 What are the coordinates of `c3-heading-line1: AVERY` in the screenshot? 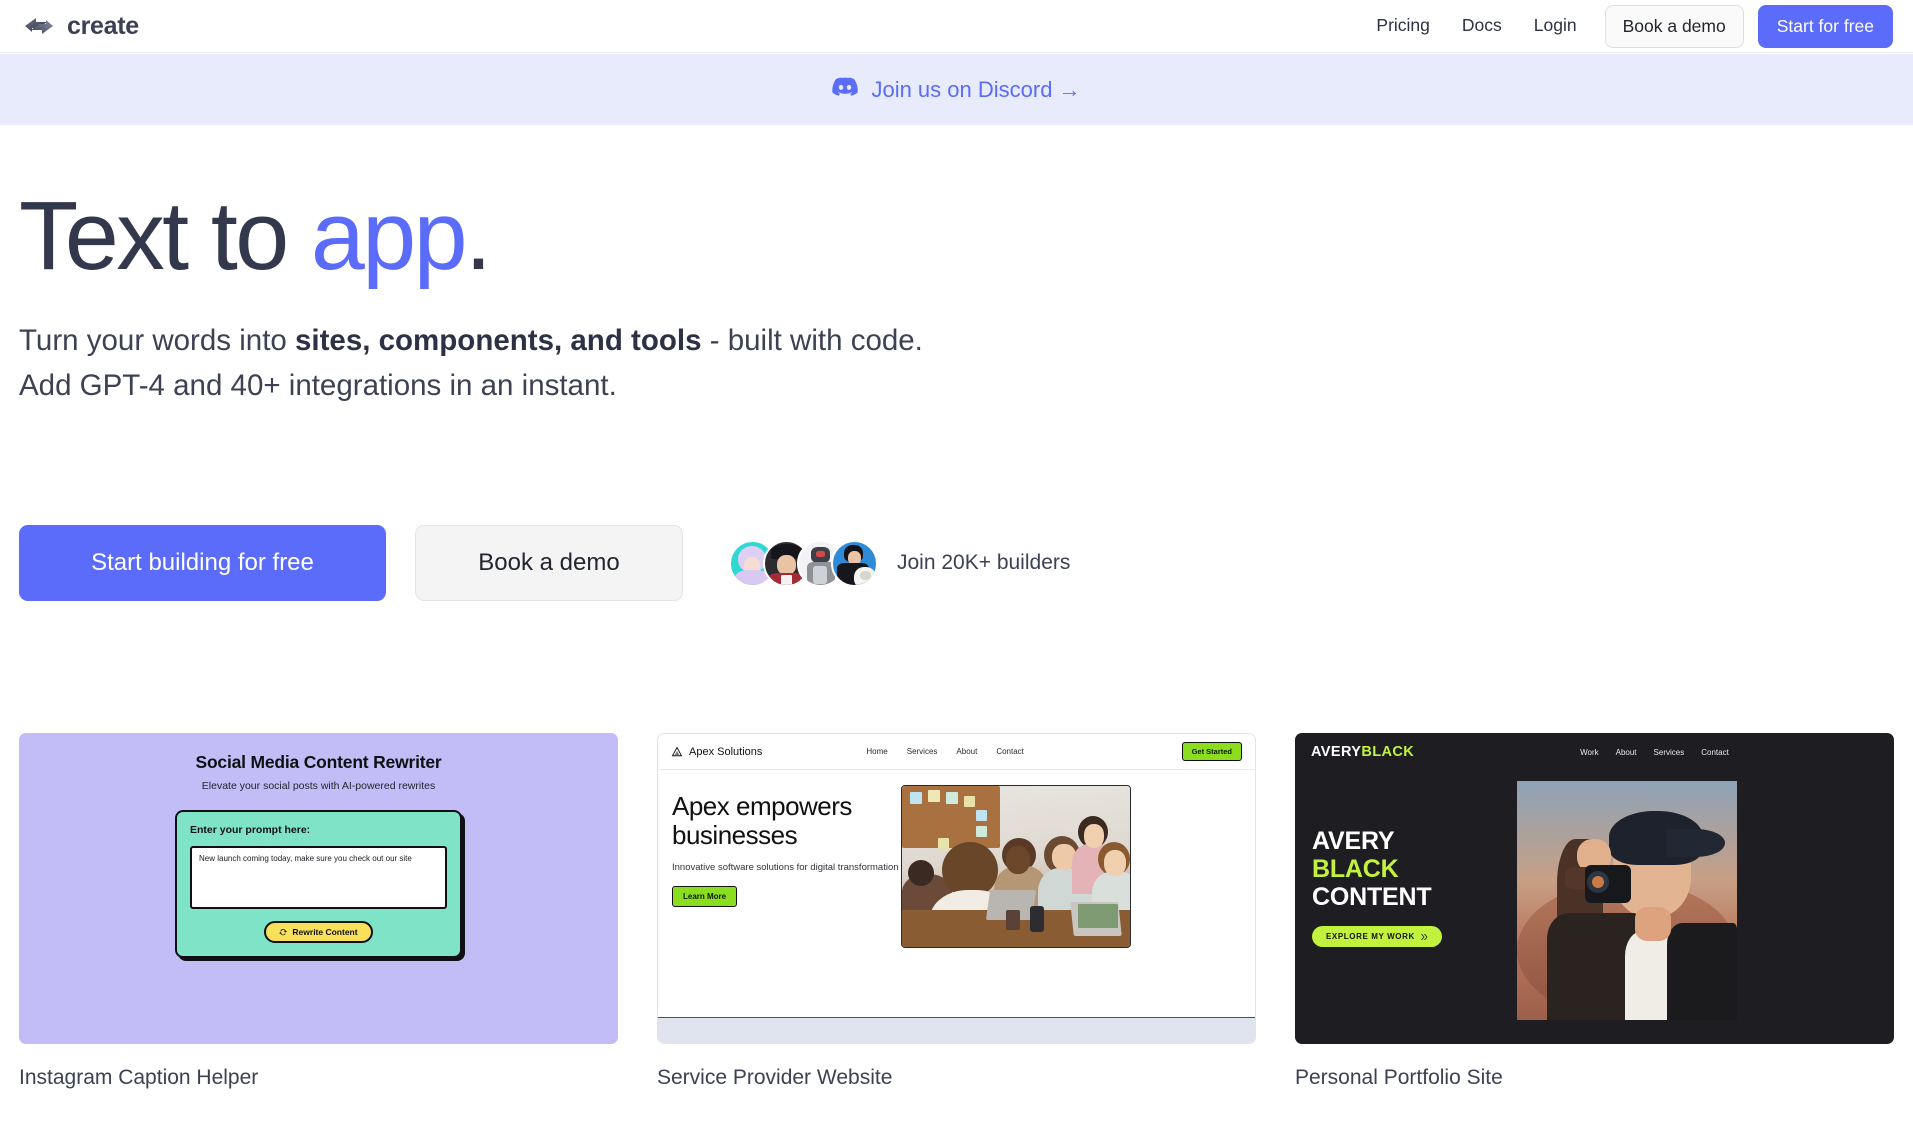 It's located at (1353, 841).